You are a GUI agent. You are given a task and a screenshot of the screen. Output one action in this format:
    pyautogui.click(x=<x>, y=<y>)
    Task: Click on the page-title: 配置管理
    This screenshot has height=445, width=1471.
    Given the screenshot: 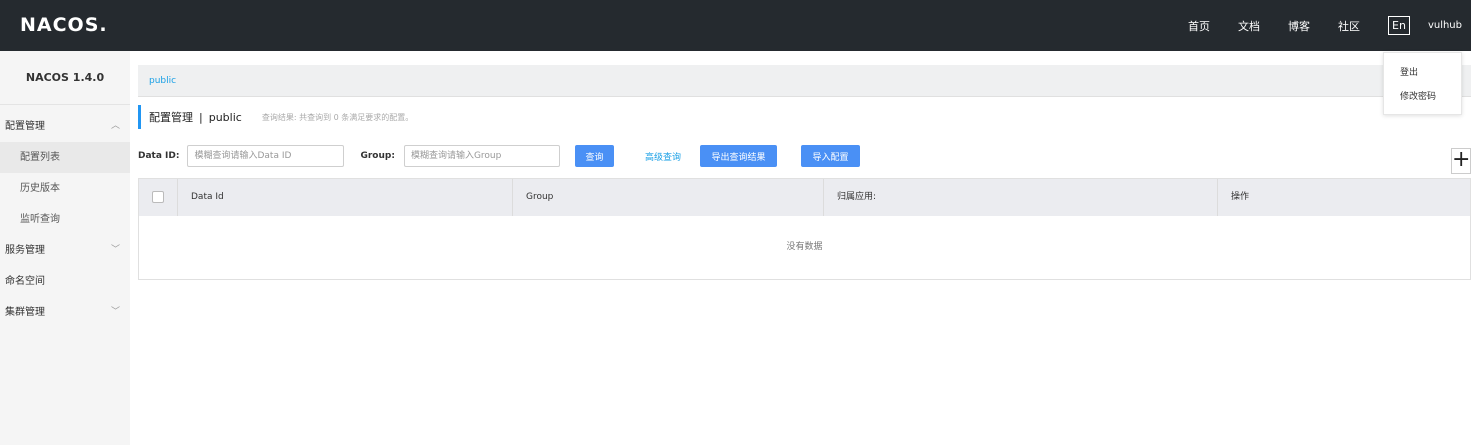 What is the action you would take?
    pyautogui.click(x=171, y=117)
    